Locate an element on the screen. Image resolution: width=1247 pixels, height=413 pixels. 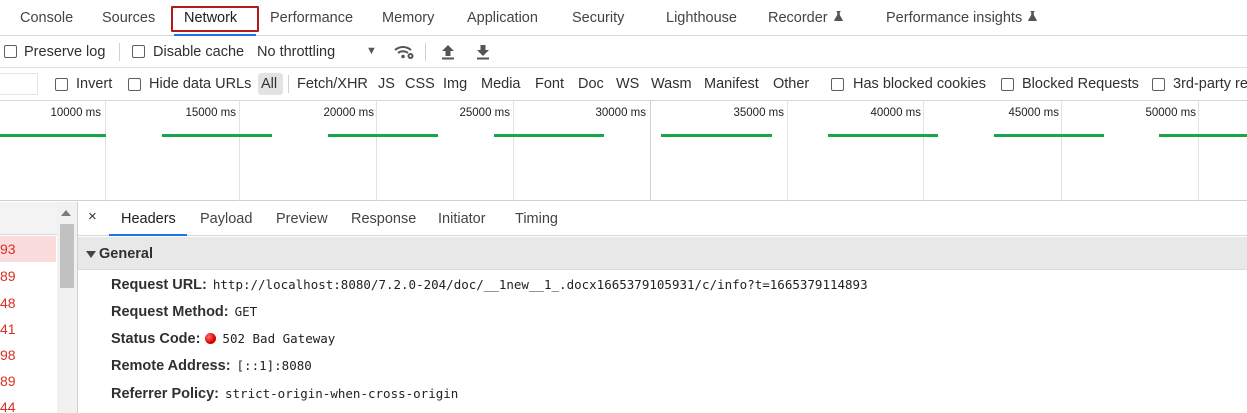
timeline-tick-label: 25000 ms is located at coordinates (484, 113).